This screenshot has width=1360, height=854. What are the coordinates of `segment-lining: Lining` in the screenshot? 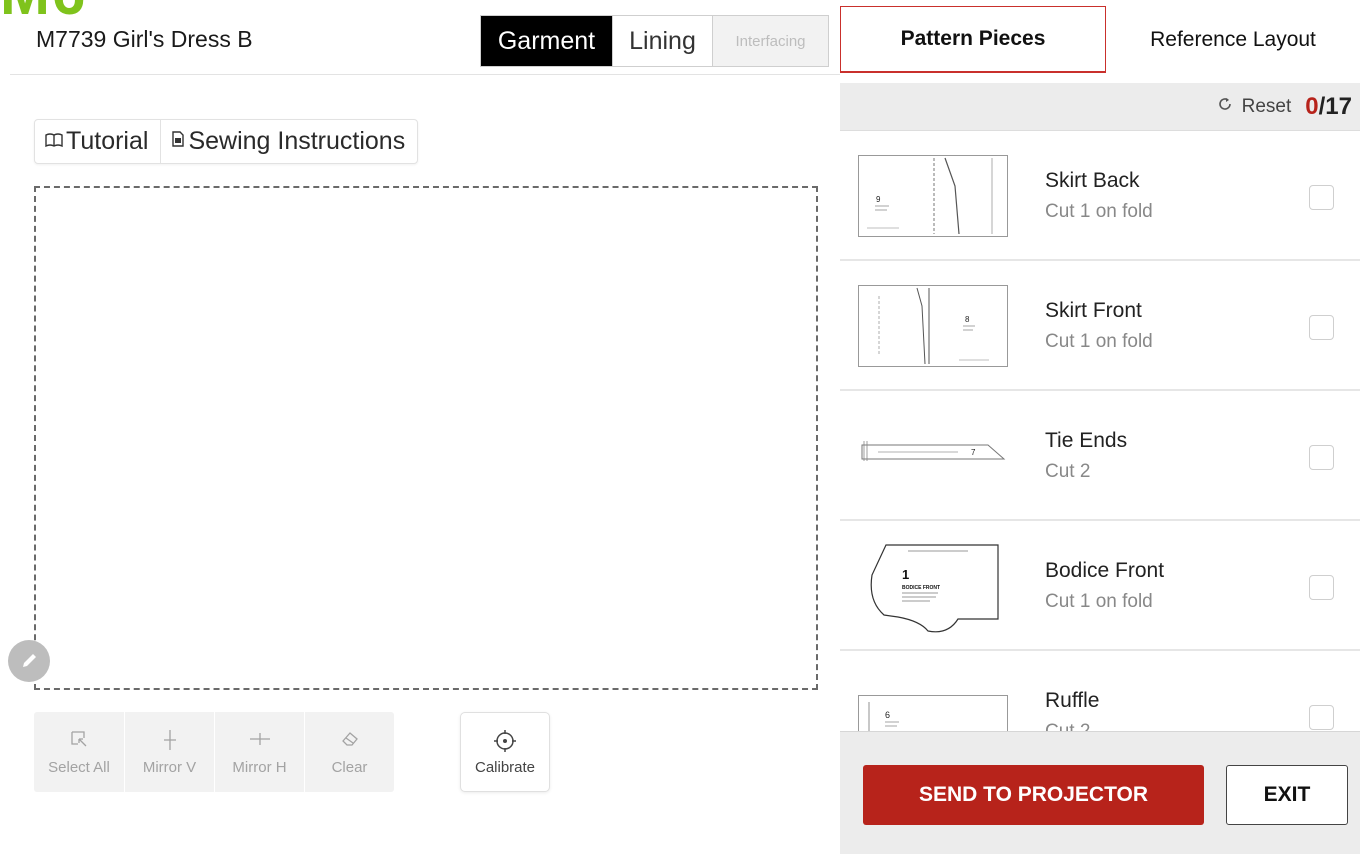 It's located at (662, 41).